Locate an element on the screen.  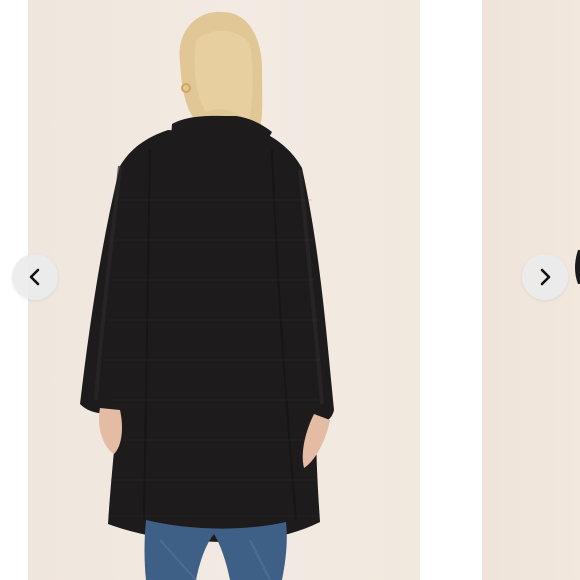
carousel-next-button is located at coordinates (545, 277).